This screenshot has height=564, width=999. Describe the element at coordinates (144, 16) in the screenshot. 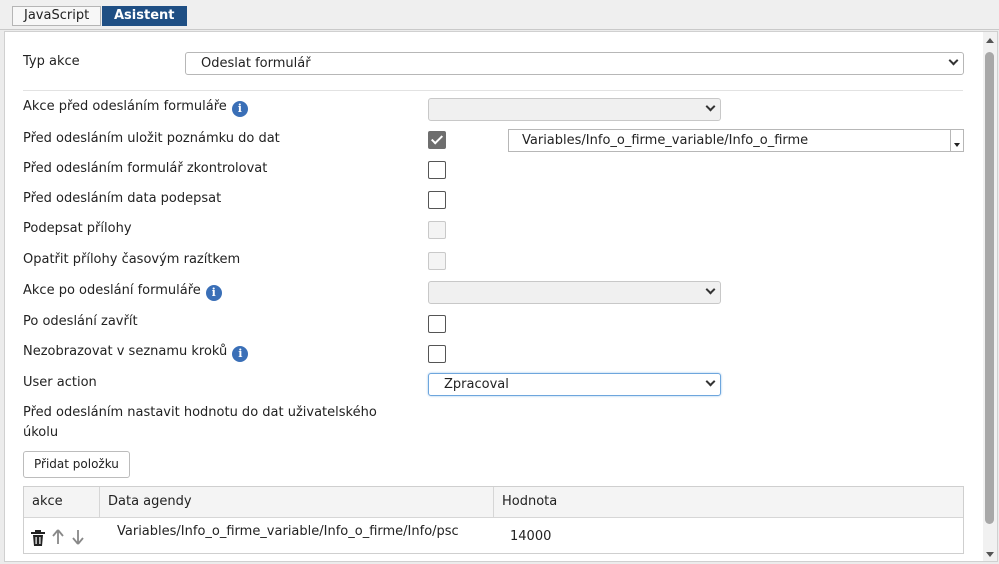

I see `tab-asistent: Asistent` at that location.